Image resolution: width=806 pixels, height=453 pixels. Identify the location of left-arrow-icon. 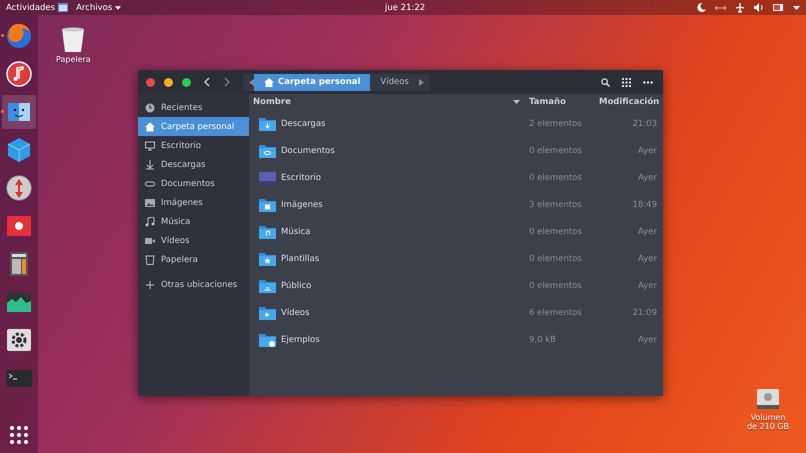
(251, 82).